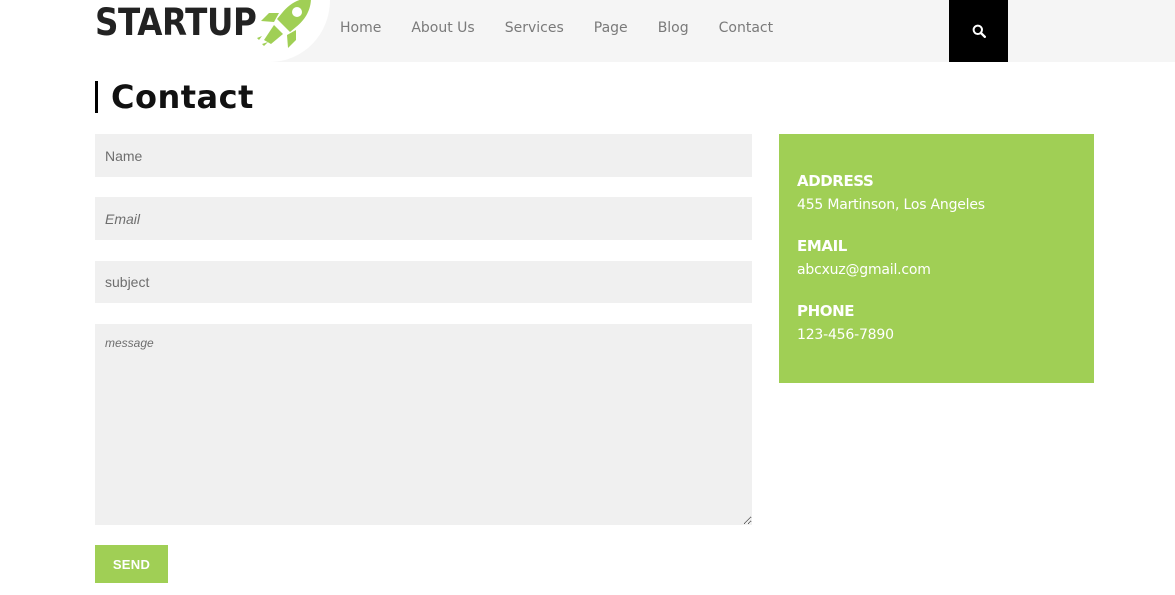 This screenshot has height=595, width=1175. I want to click on address-value: 455 Martinson, Los Angeles, so click(891, 205).